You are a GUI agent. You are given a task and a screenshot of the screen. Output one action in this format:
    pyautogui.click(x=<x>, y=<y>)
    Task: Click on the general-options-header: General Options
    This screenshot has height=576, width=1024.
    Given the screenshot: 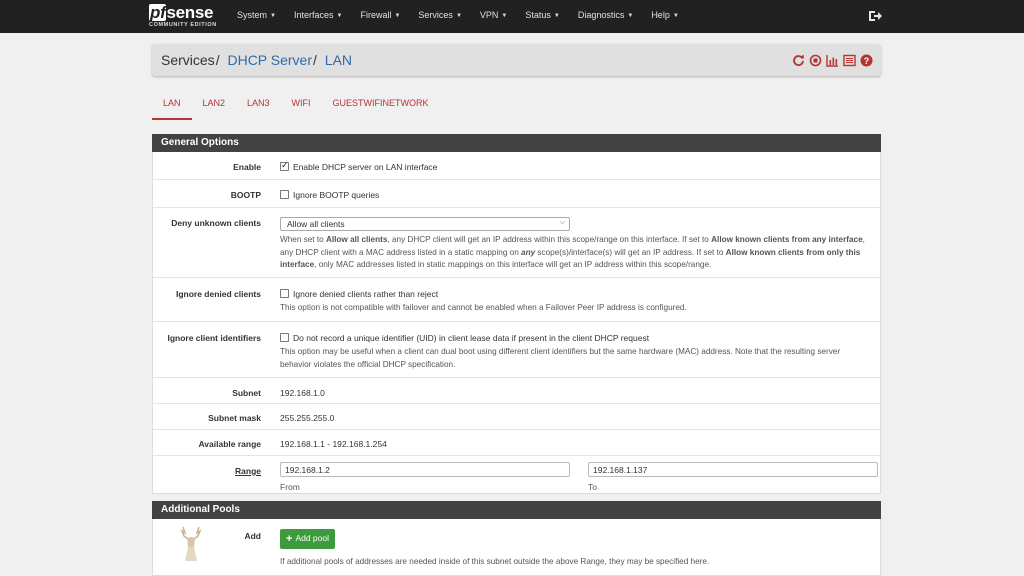 What is the action you would take?
    pyautogui.click(x=516, y=143)
    